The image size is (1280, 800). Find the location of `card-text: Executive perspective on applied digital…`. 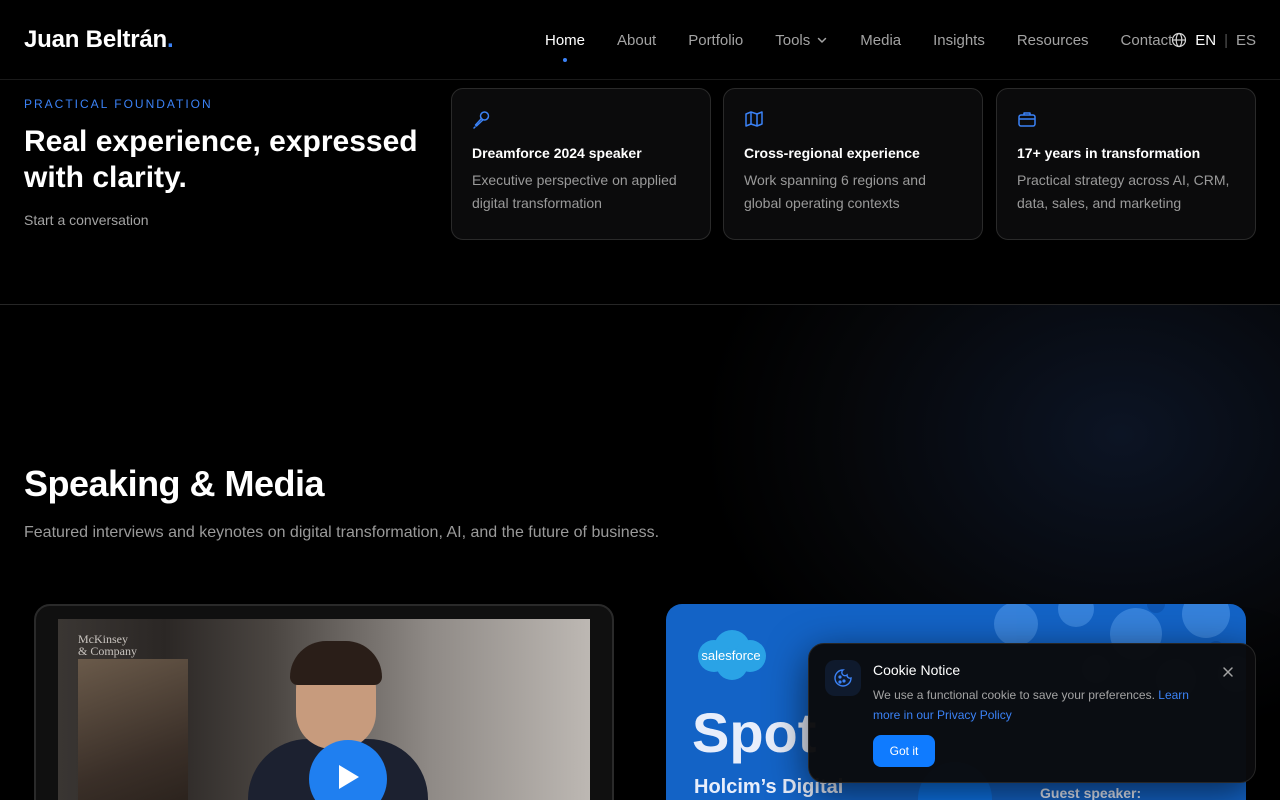

card-text: Executive perspective on applied digital… is located at coordinates (574, 191).